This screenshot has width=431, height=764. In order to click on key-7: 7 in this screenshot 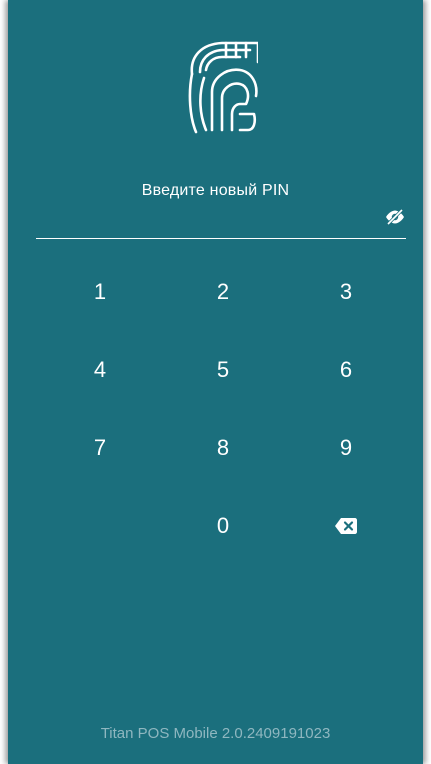, I will do `click(100, 448)`.